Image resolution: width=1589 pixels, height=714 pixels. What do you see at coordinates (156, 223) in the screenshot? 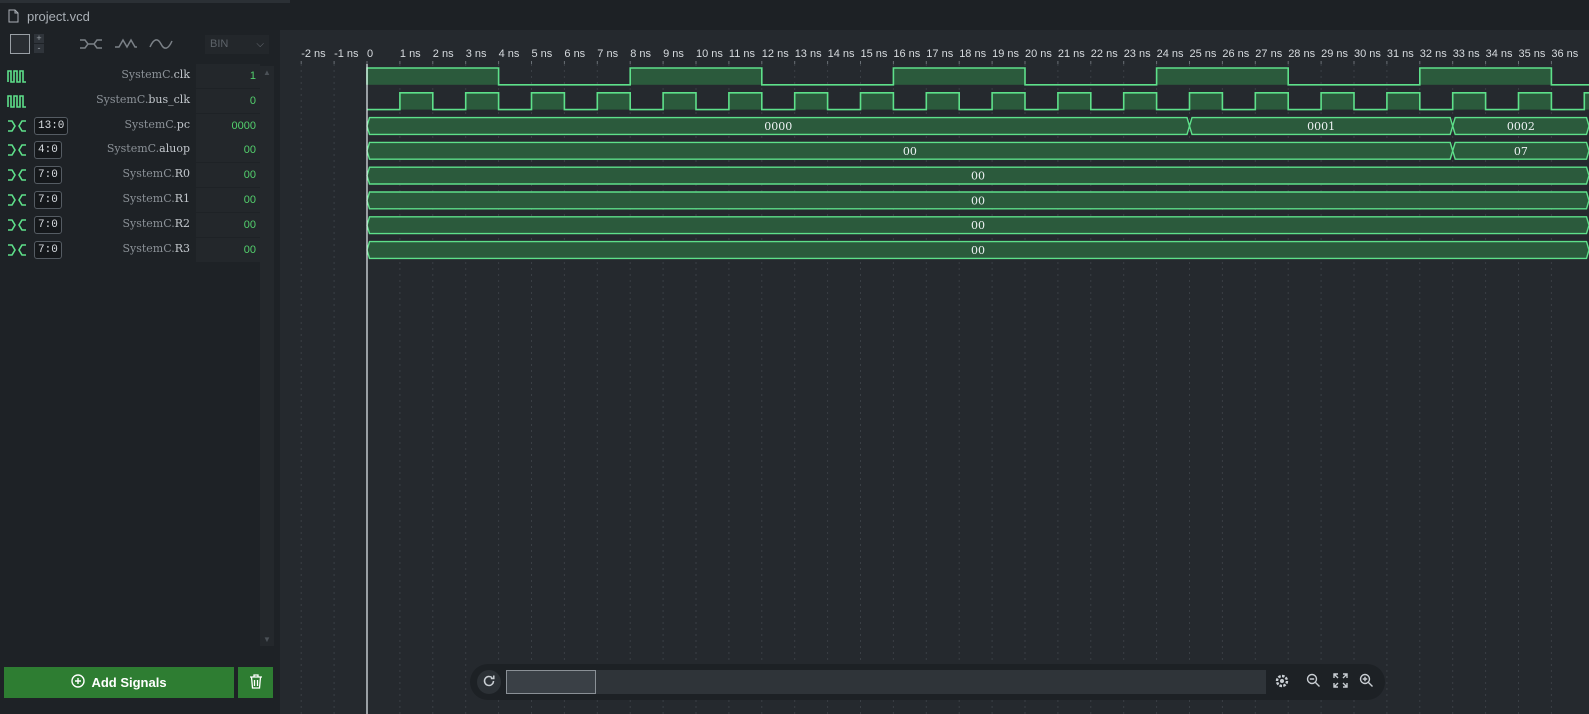
I see `signal-name: SystemC.R2` at bounding box center [156, 223].